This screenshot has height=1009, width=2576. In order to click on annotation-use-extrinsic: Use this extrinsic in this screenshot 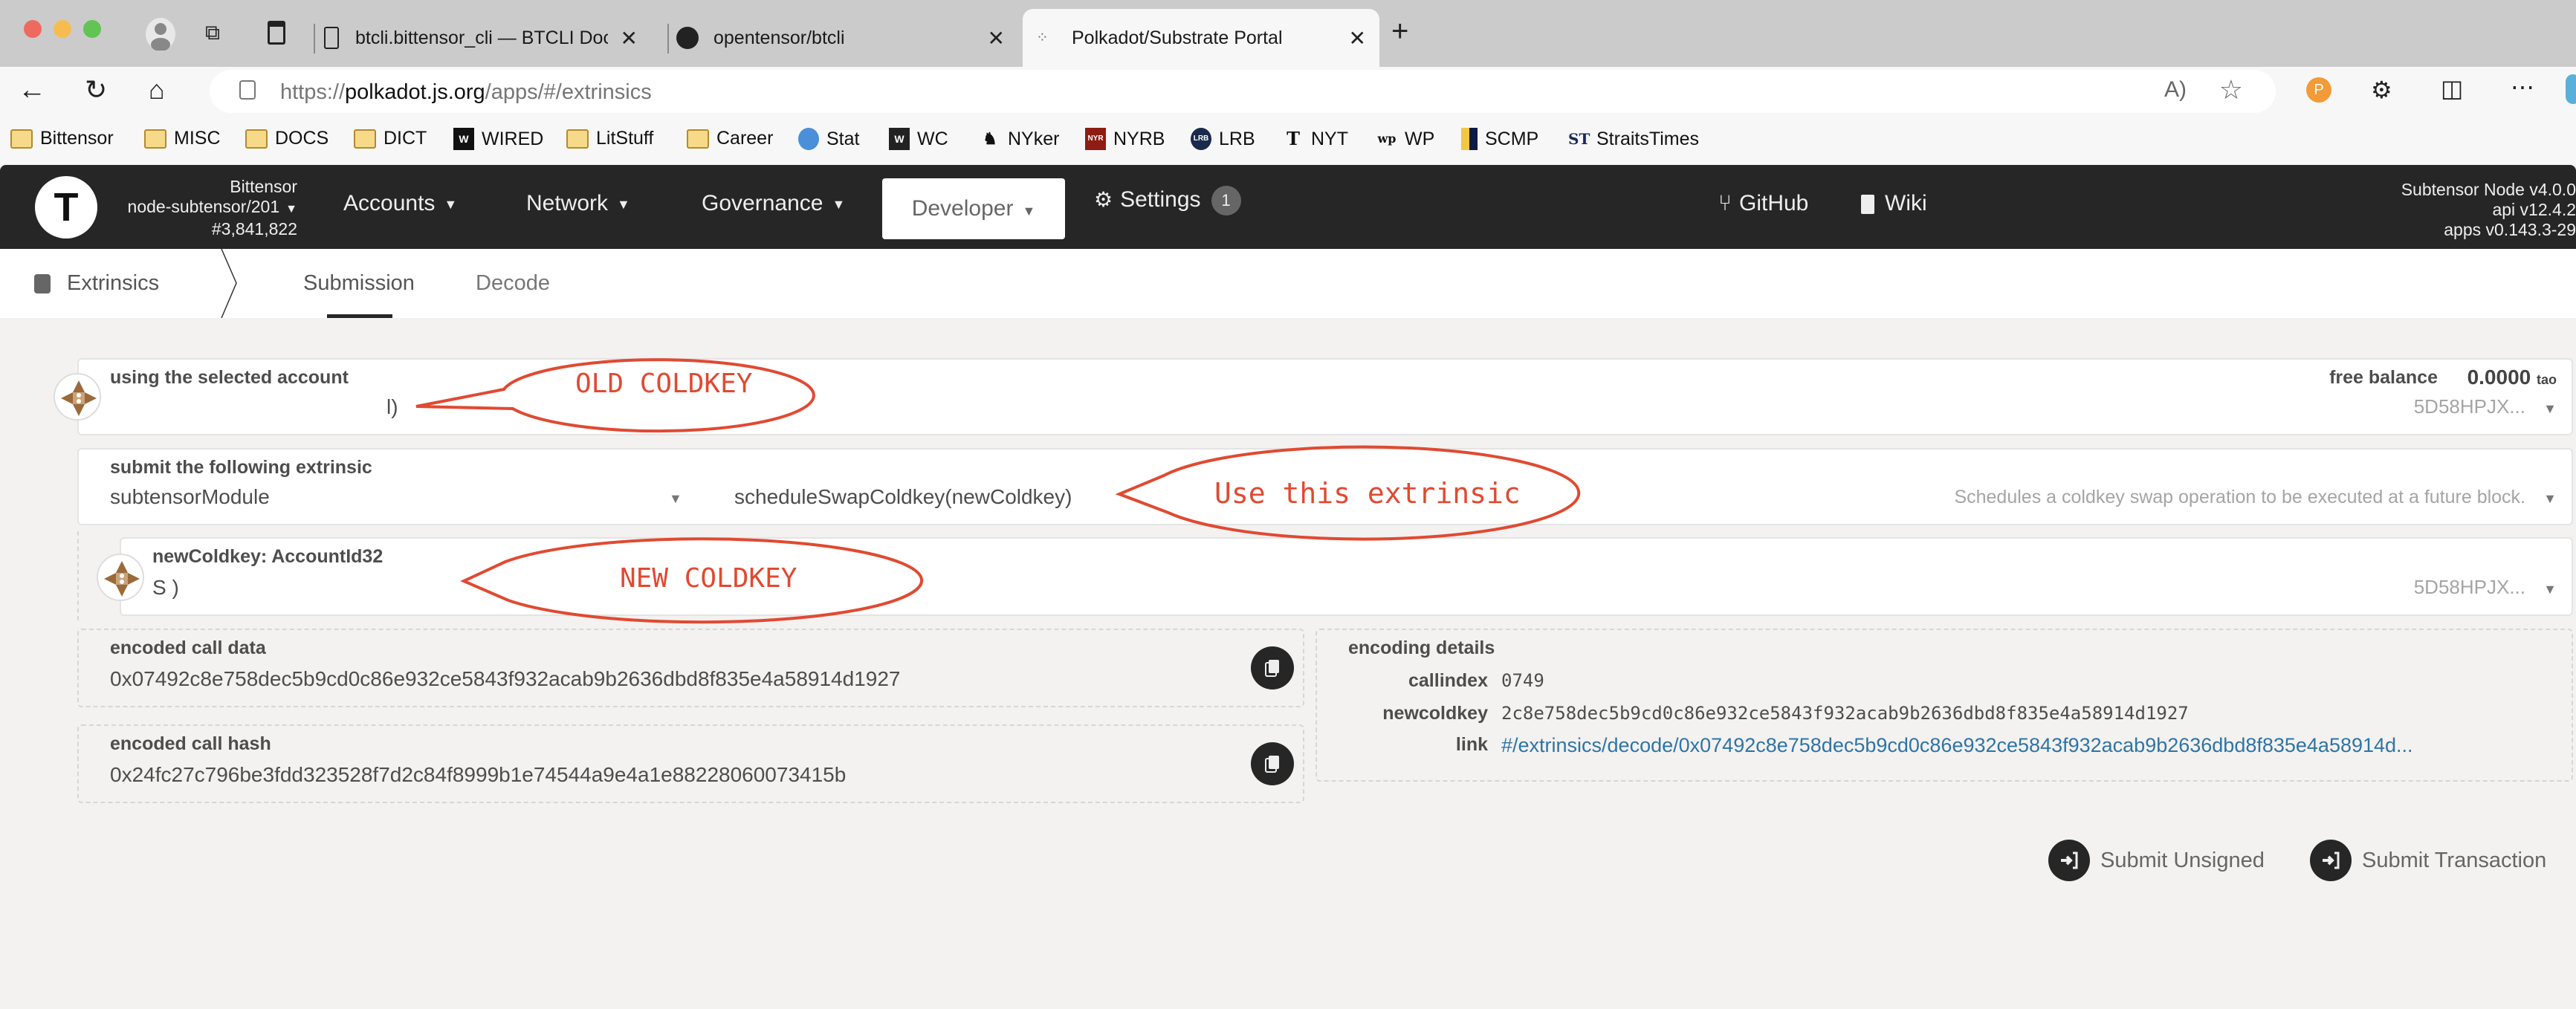, I will do `click(1367, 494)`.